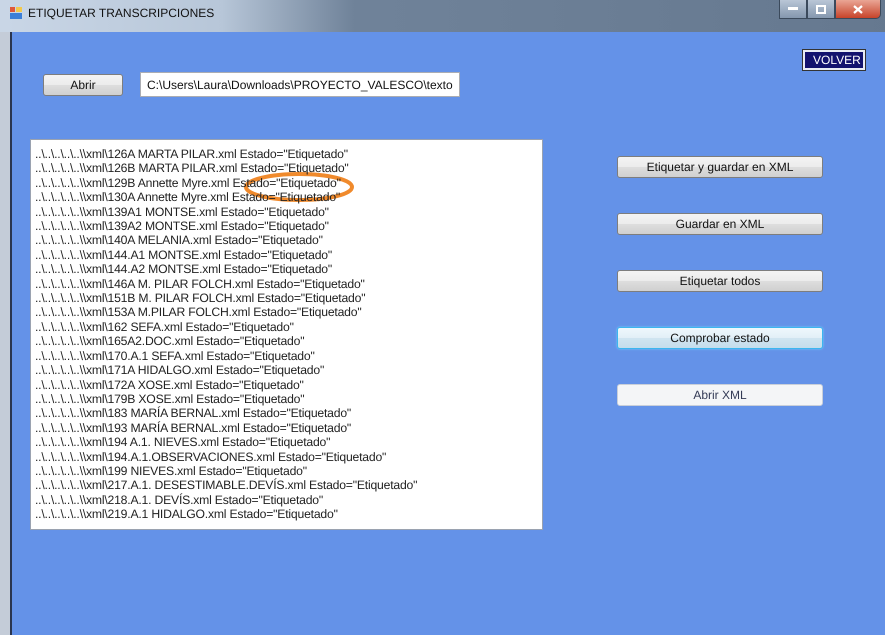 Image resolution: width=885 pixels, height=635 pixels. What do you see at coordinates (720, 167) in the screenshot?
I see `action-button: Etiquetar y guardar en XML` at bounding box center [720, 167].